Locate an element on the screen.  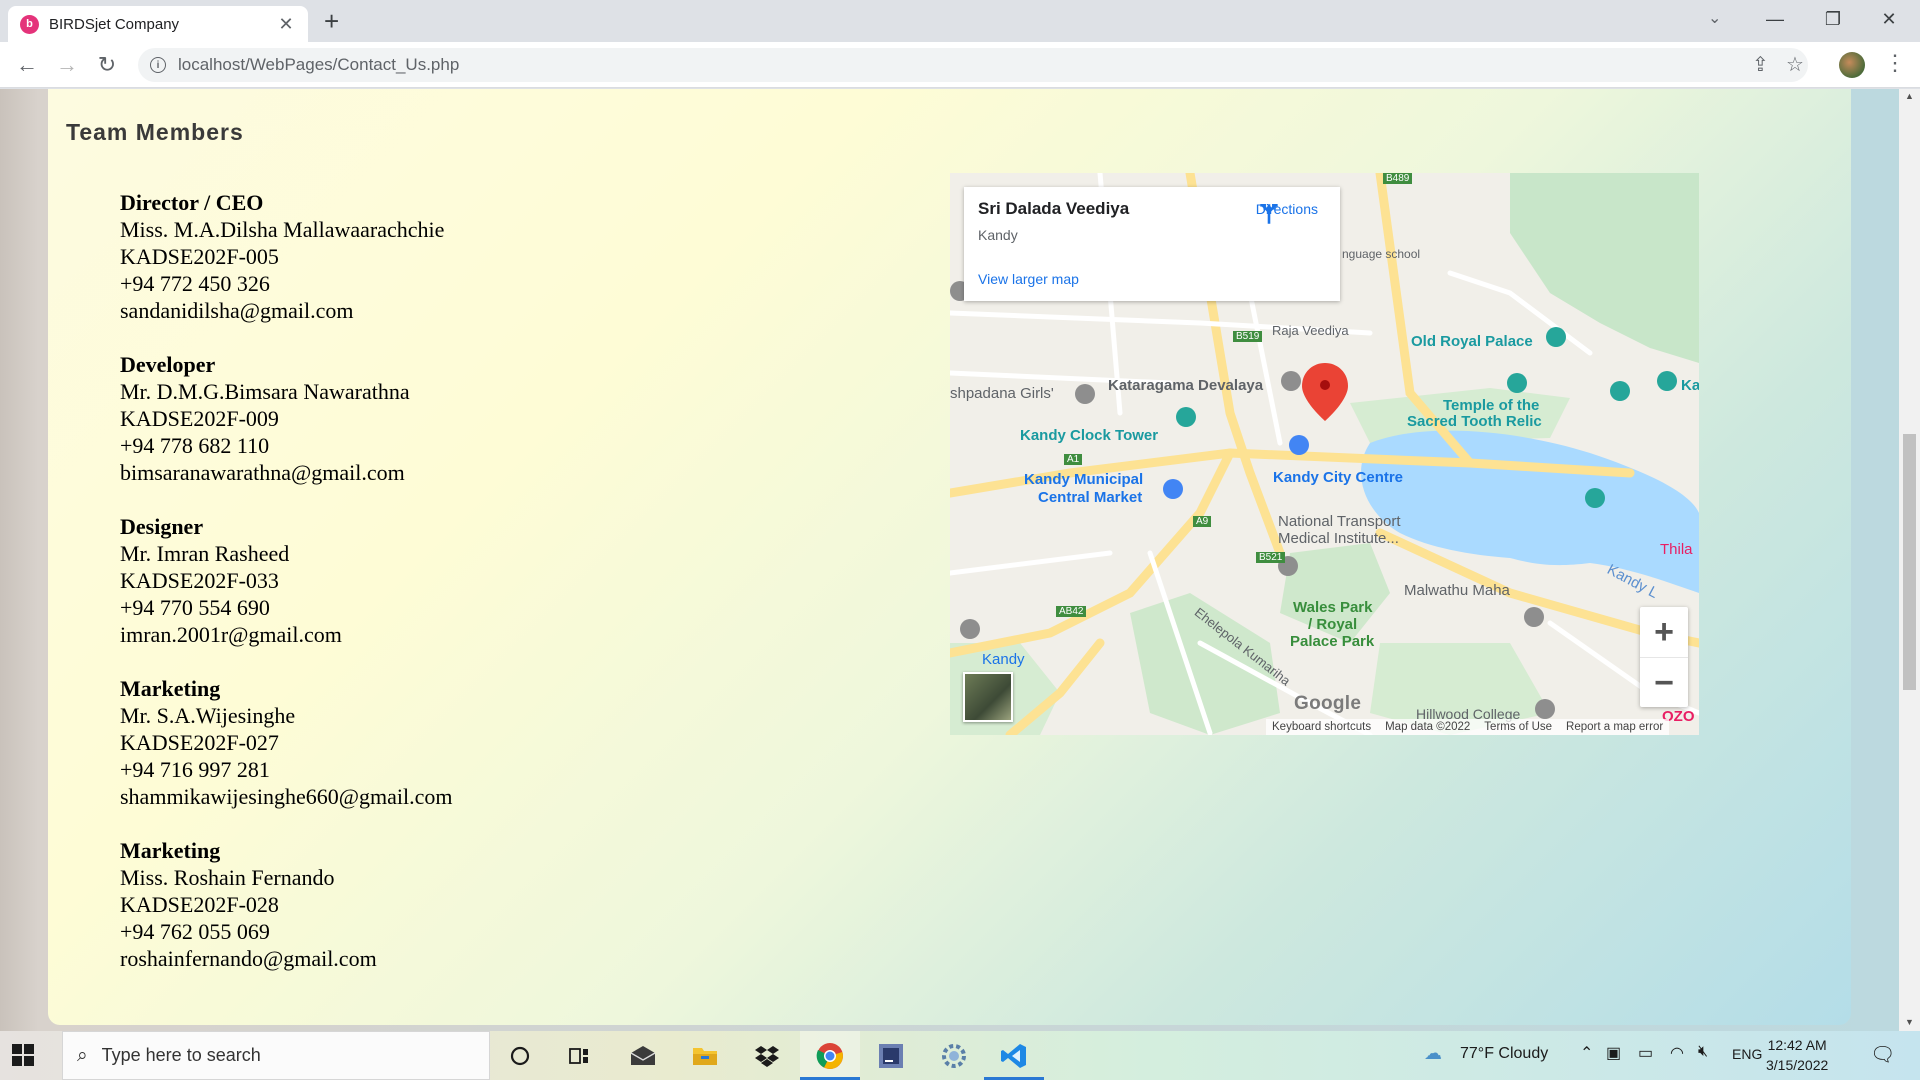
bookmark-star-icon: ☆ is located at coordinates (1795, 64).